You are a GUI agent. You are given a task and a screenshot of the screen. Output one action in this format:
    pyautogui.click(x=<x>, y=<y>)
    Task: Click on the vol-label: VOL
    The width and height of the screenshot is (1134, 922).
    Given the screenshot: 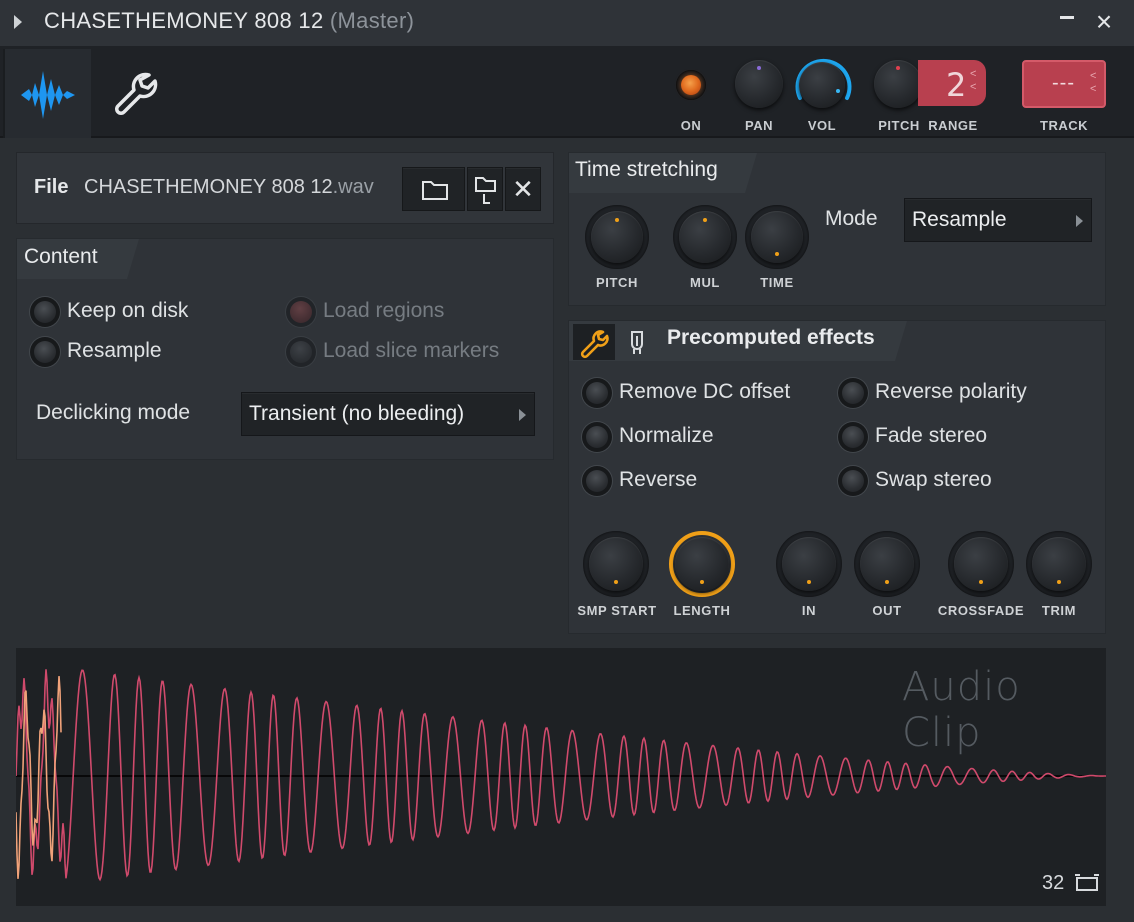 What is the action you would take?
    pyautogui.click(x=822, y=125)
    